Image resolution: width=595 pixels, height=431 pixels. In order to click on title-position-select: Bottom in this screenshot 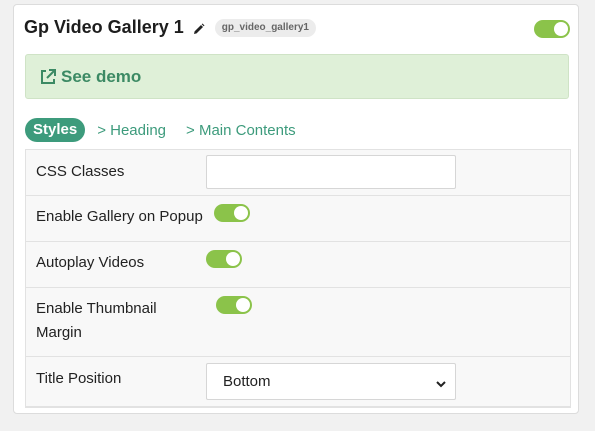, I will do `click(331, 381)`.